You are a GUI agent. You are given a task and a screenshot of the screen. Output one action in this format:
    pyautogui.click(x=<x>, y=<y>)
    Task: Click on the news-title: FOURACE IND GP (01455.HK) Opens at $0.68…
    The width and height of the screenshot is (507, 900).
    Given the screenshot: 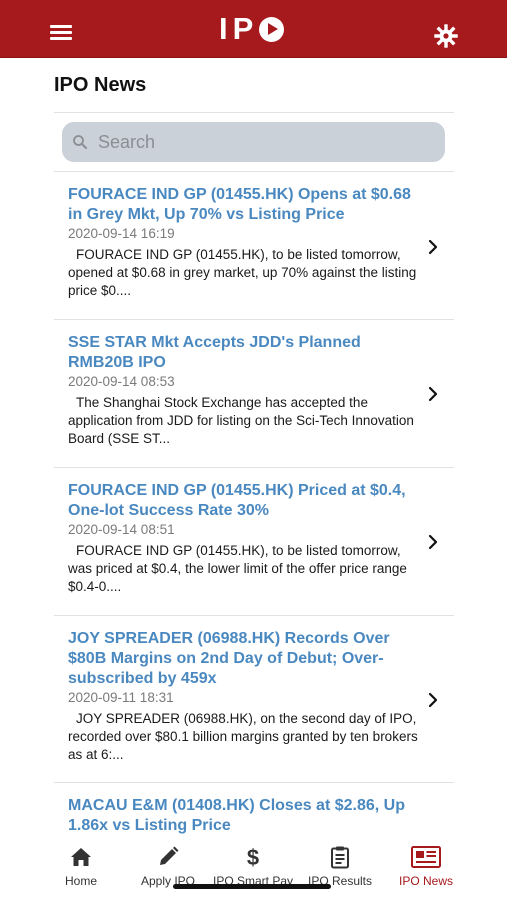 What is the action you would take?
    pyautogui.click(x=245, y=205)
    